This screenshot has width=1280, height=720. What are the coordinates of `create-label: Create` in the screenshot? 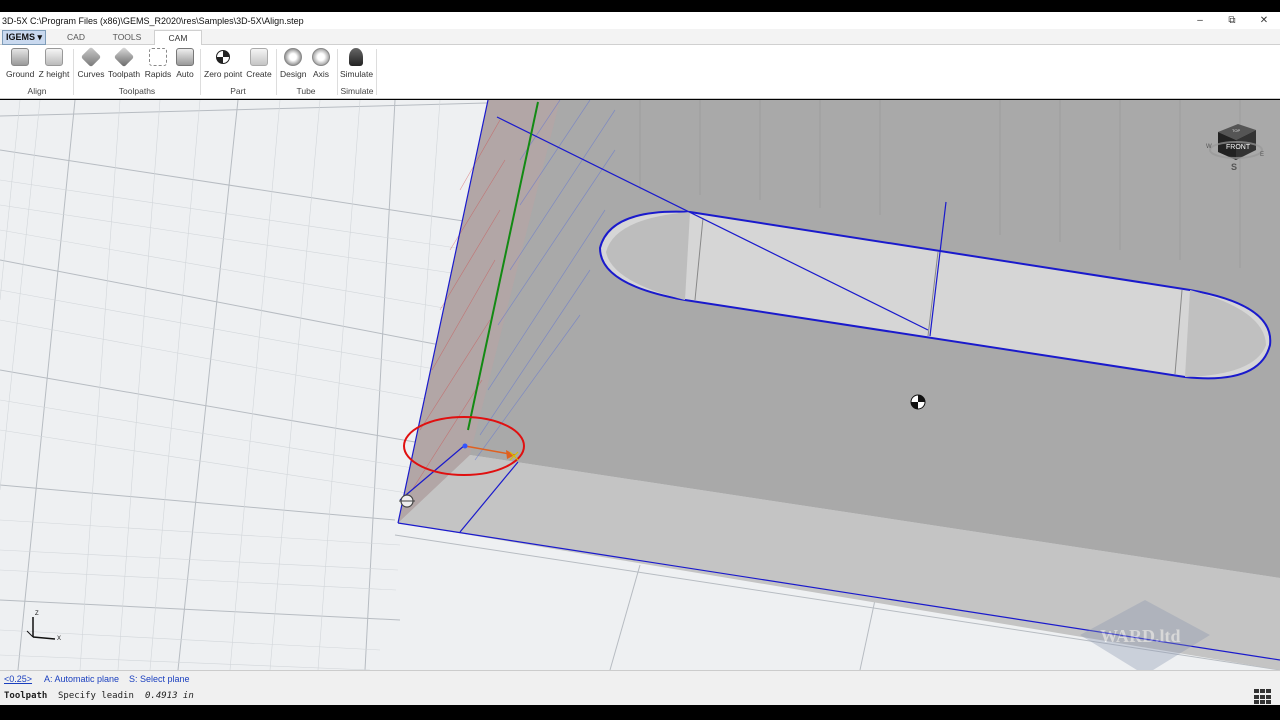 It's located at (259, 74).